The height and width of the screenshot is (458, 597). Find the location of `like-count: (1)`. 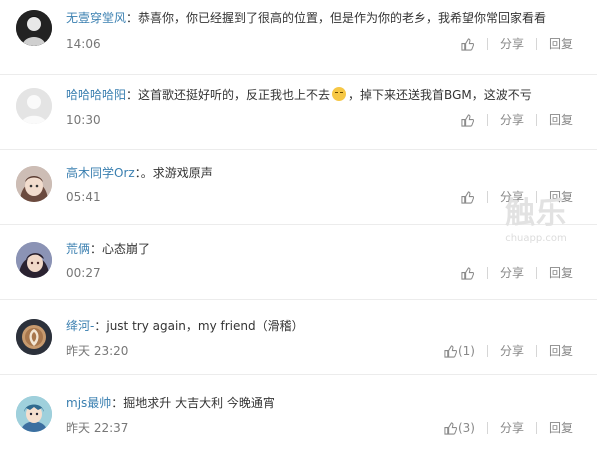

like-count: (1) is located at coordinates (466, 351).